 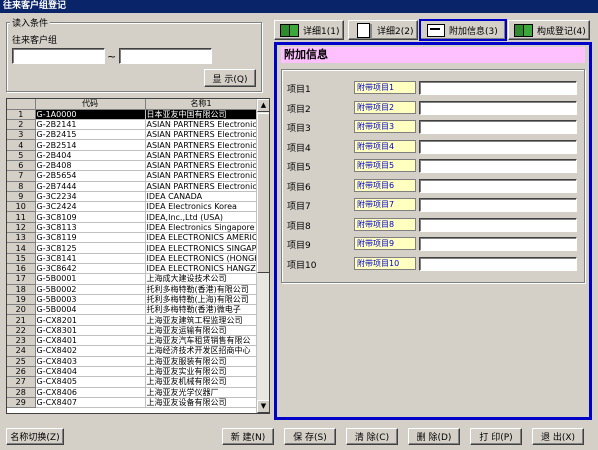 I want to click on row-code: G-2B408, so click(x=90, y=166).